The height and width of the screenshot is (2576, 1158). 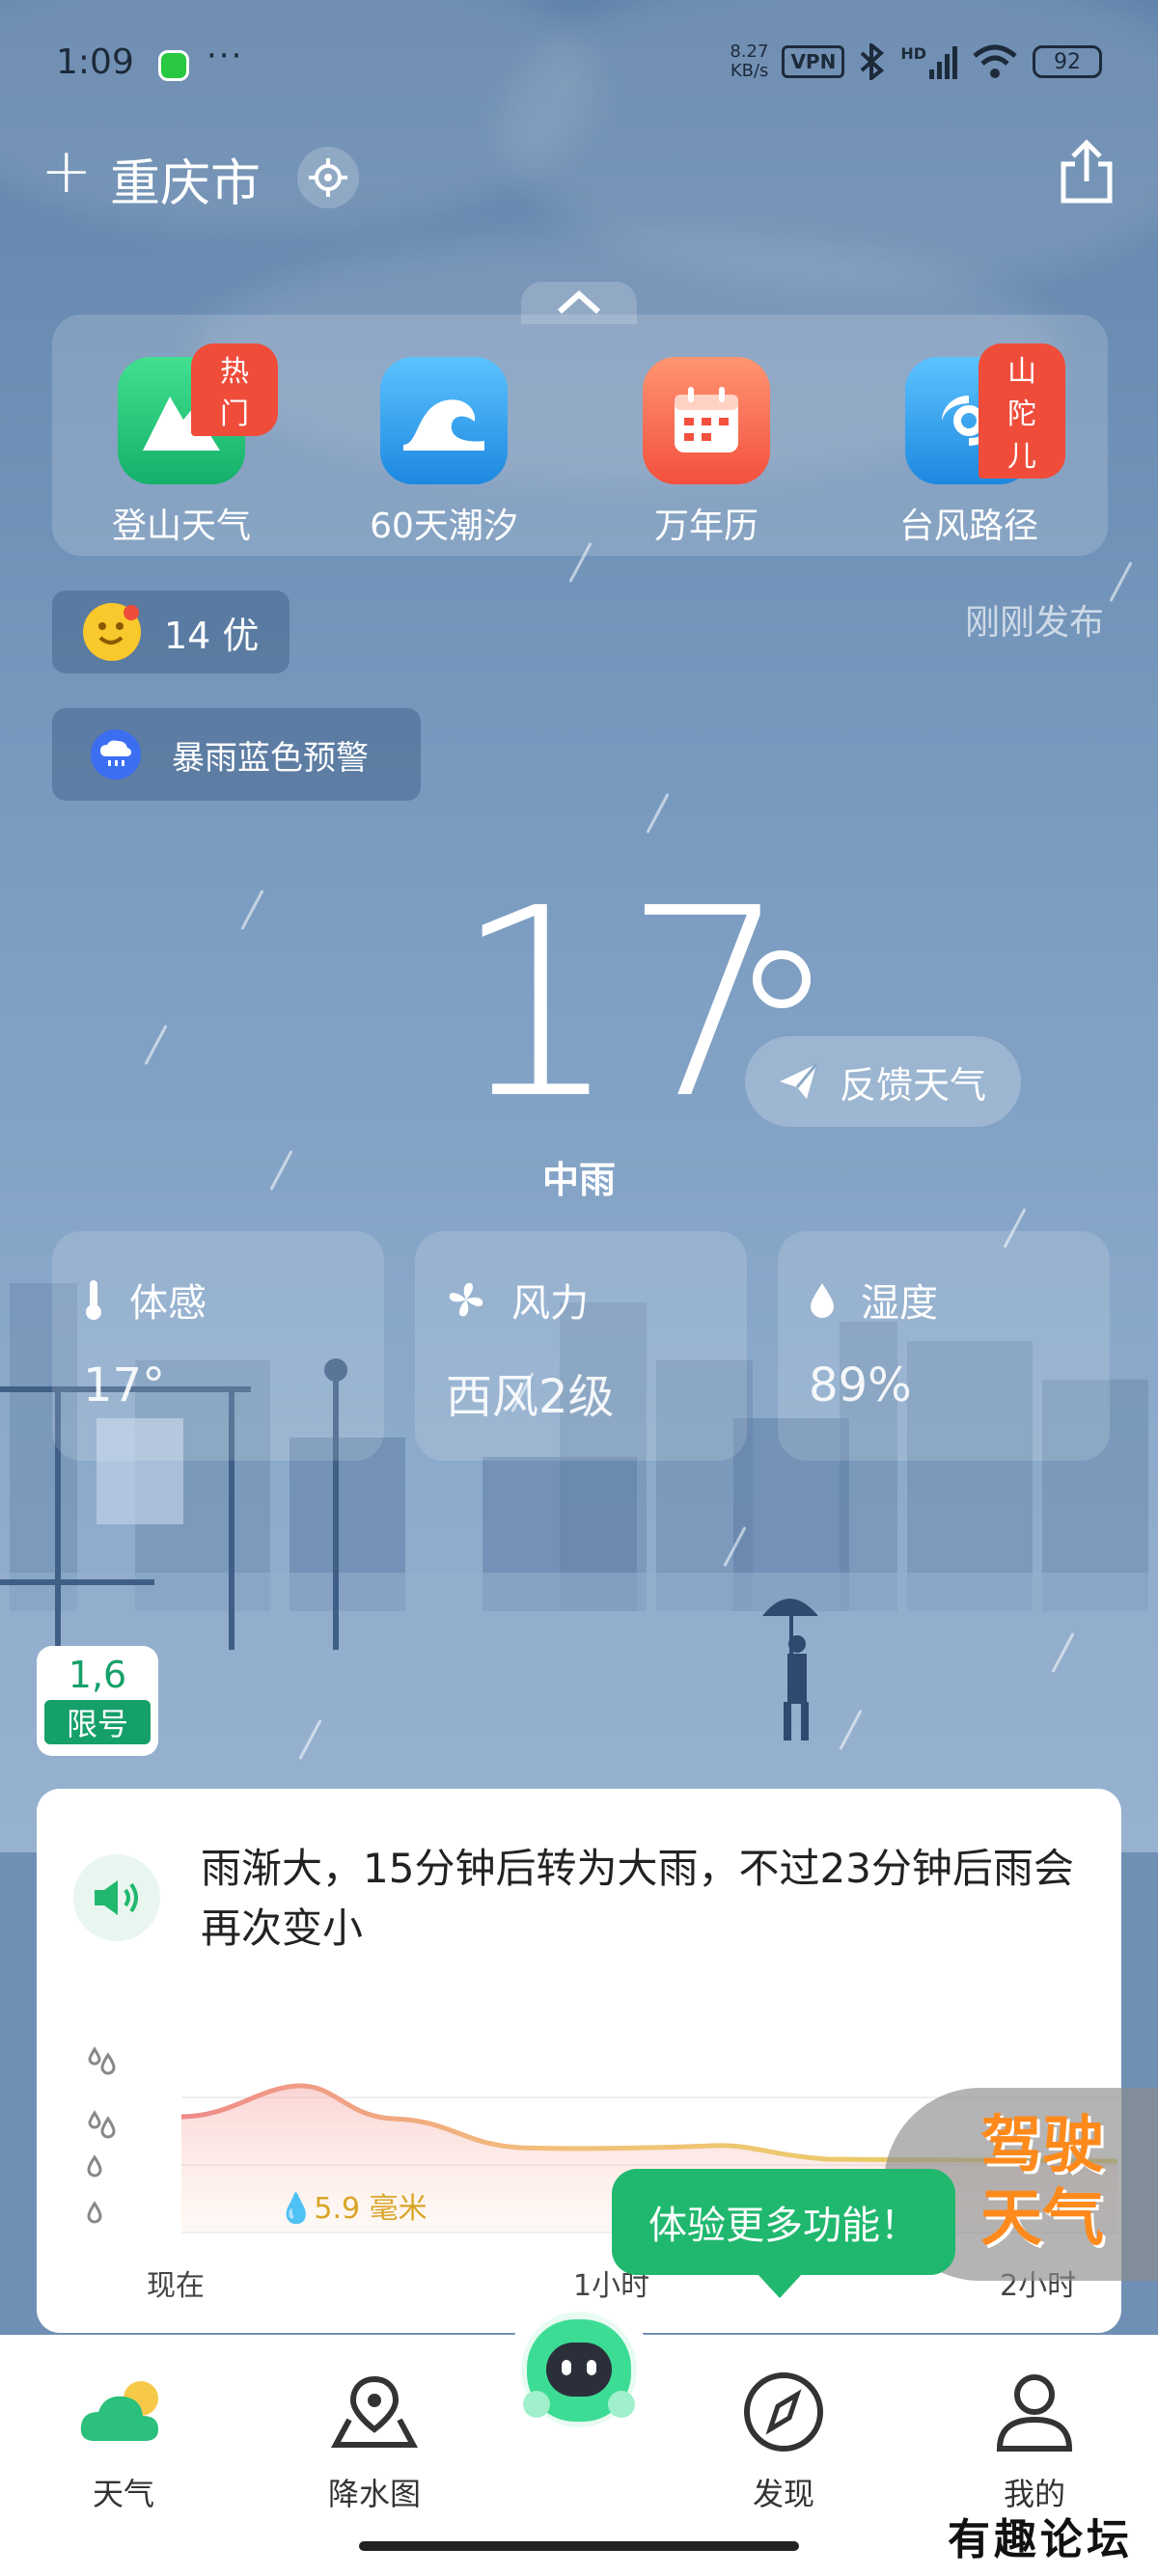 I want to click on drops-icon: 💧, so click(x=296, y=2209).